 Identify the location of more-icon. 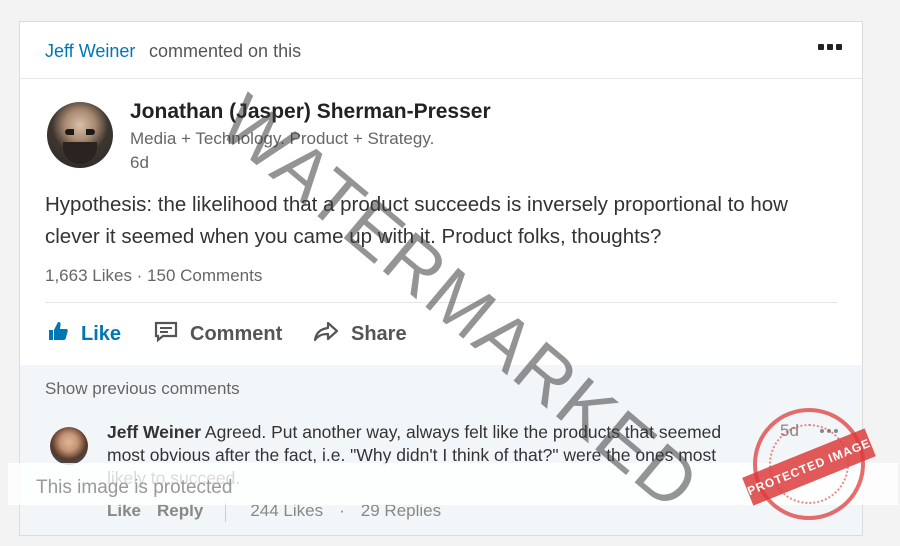
(830, 47).